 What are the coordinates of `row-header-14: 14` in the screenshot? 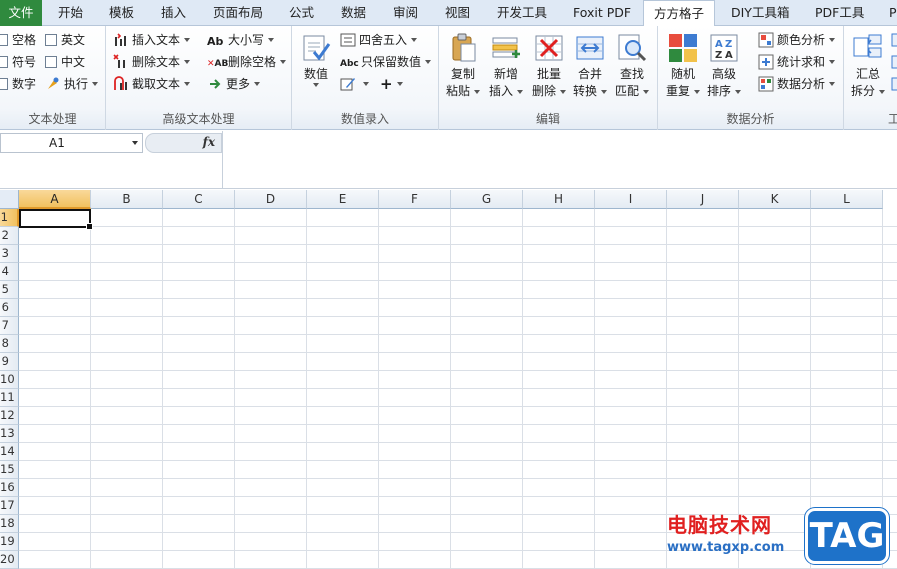 It's located at (9, 452).